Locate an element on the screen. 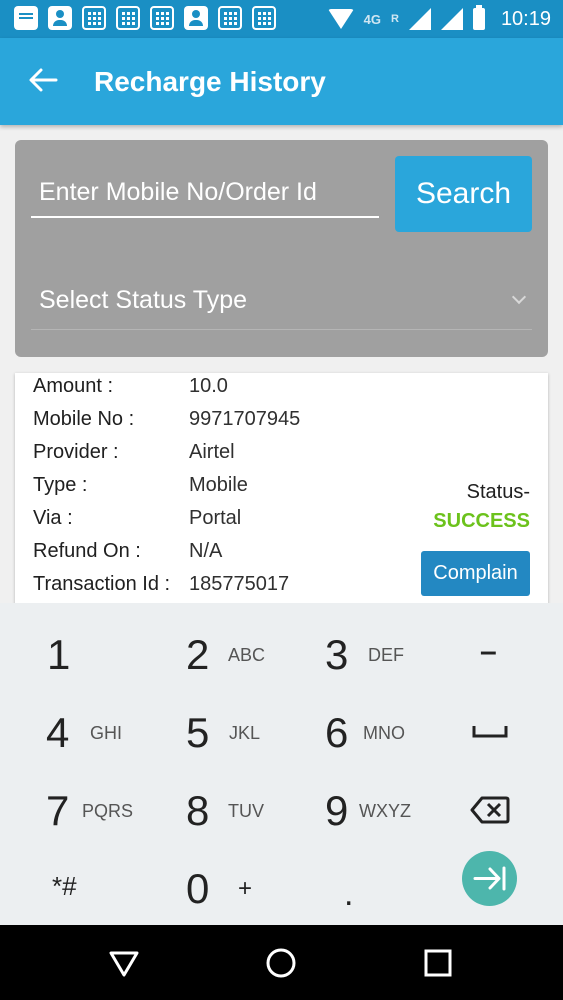 The width and height of the screenshot is (563, 1000). key-0: 0 + is located at coordinates (210, 890).